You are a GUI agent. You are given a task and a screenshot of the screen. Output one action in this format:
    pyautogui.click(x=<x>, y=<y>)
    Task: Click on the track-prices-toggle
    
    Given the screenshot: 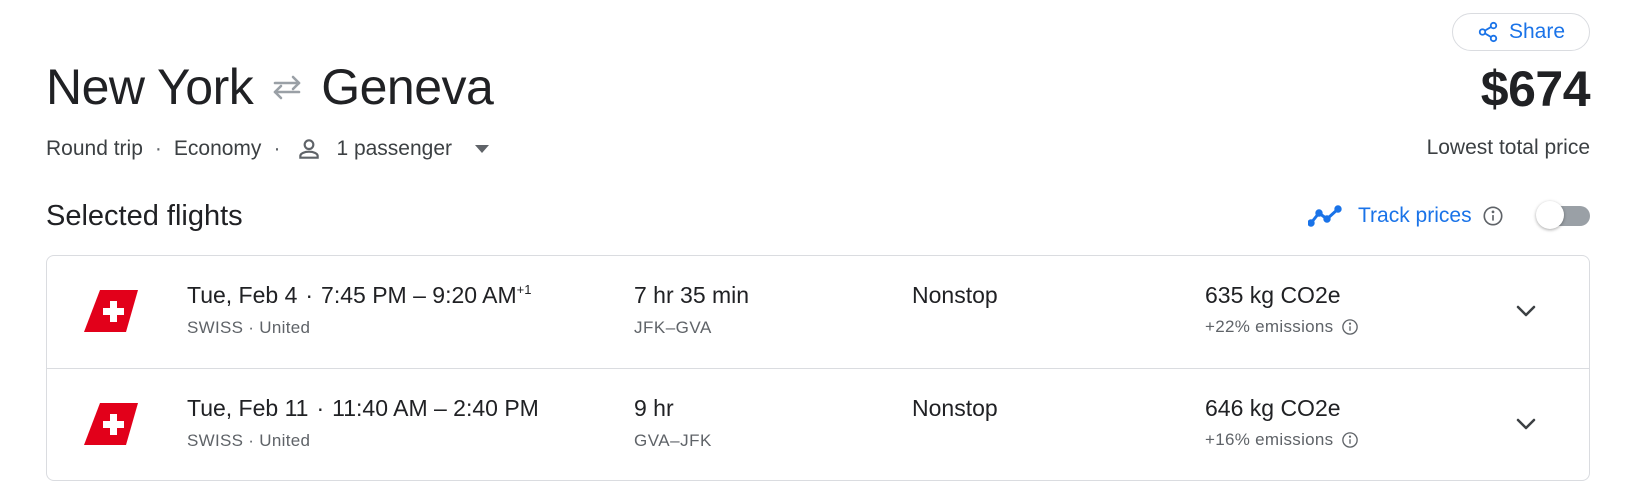 What is the action you would take?
    pyautogui.click(x=1563, y=215)
    